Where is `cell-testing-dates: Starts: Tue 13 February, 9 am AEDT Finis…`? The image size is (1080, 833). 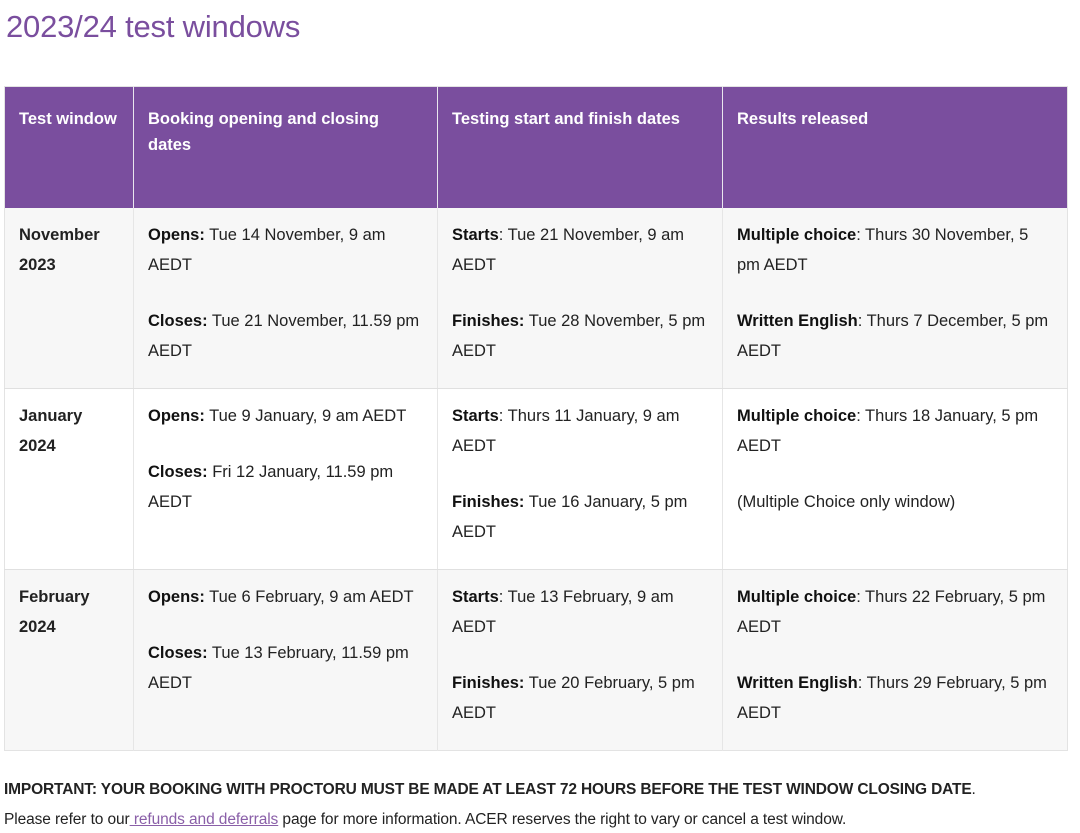 cell-testing-dates: Starts: Tue 13 February, 9 am AEDT Finis… is located at coordinates (580, 660).